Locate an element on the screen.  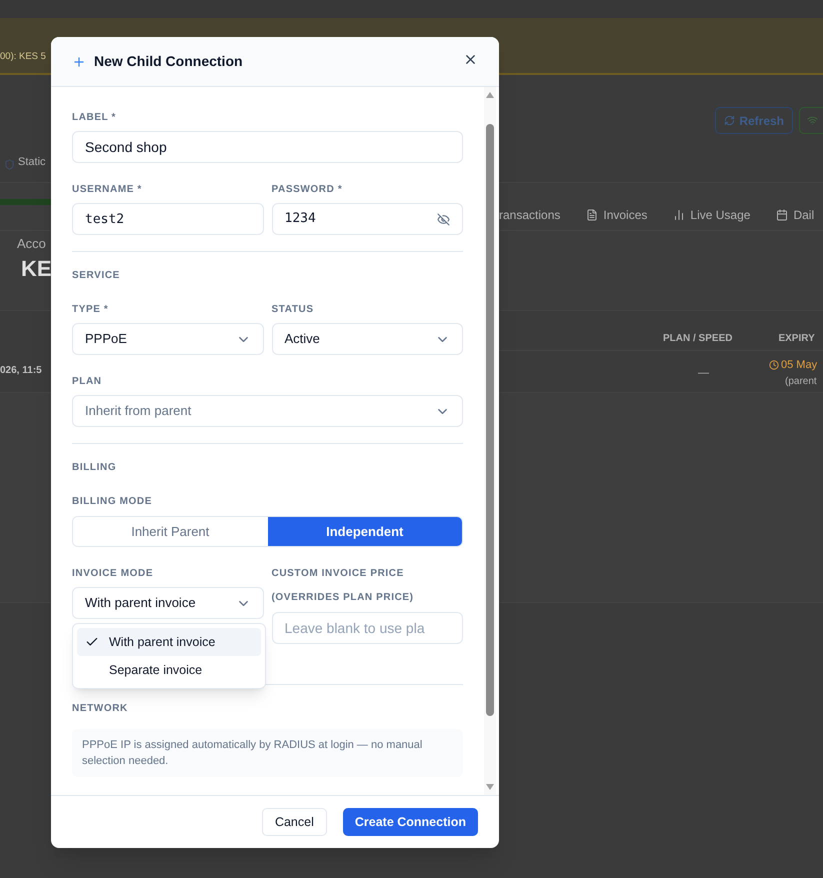
wifi-icon is located at coordinates (812, 120).